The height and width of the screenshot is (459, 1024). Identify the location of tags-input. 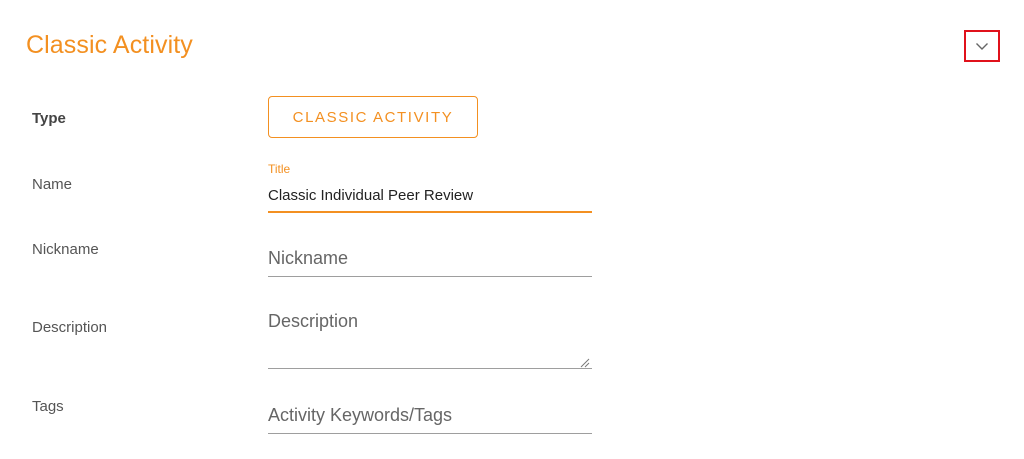
(430, 415).